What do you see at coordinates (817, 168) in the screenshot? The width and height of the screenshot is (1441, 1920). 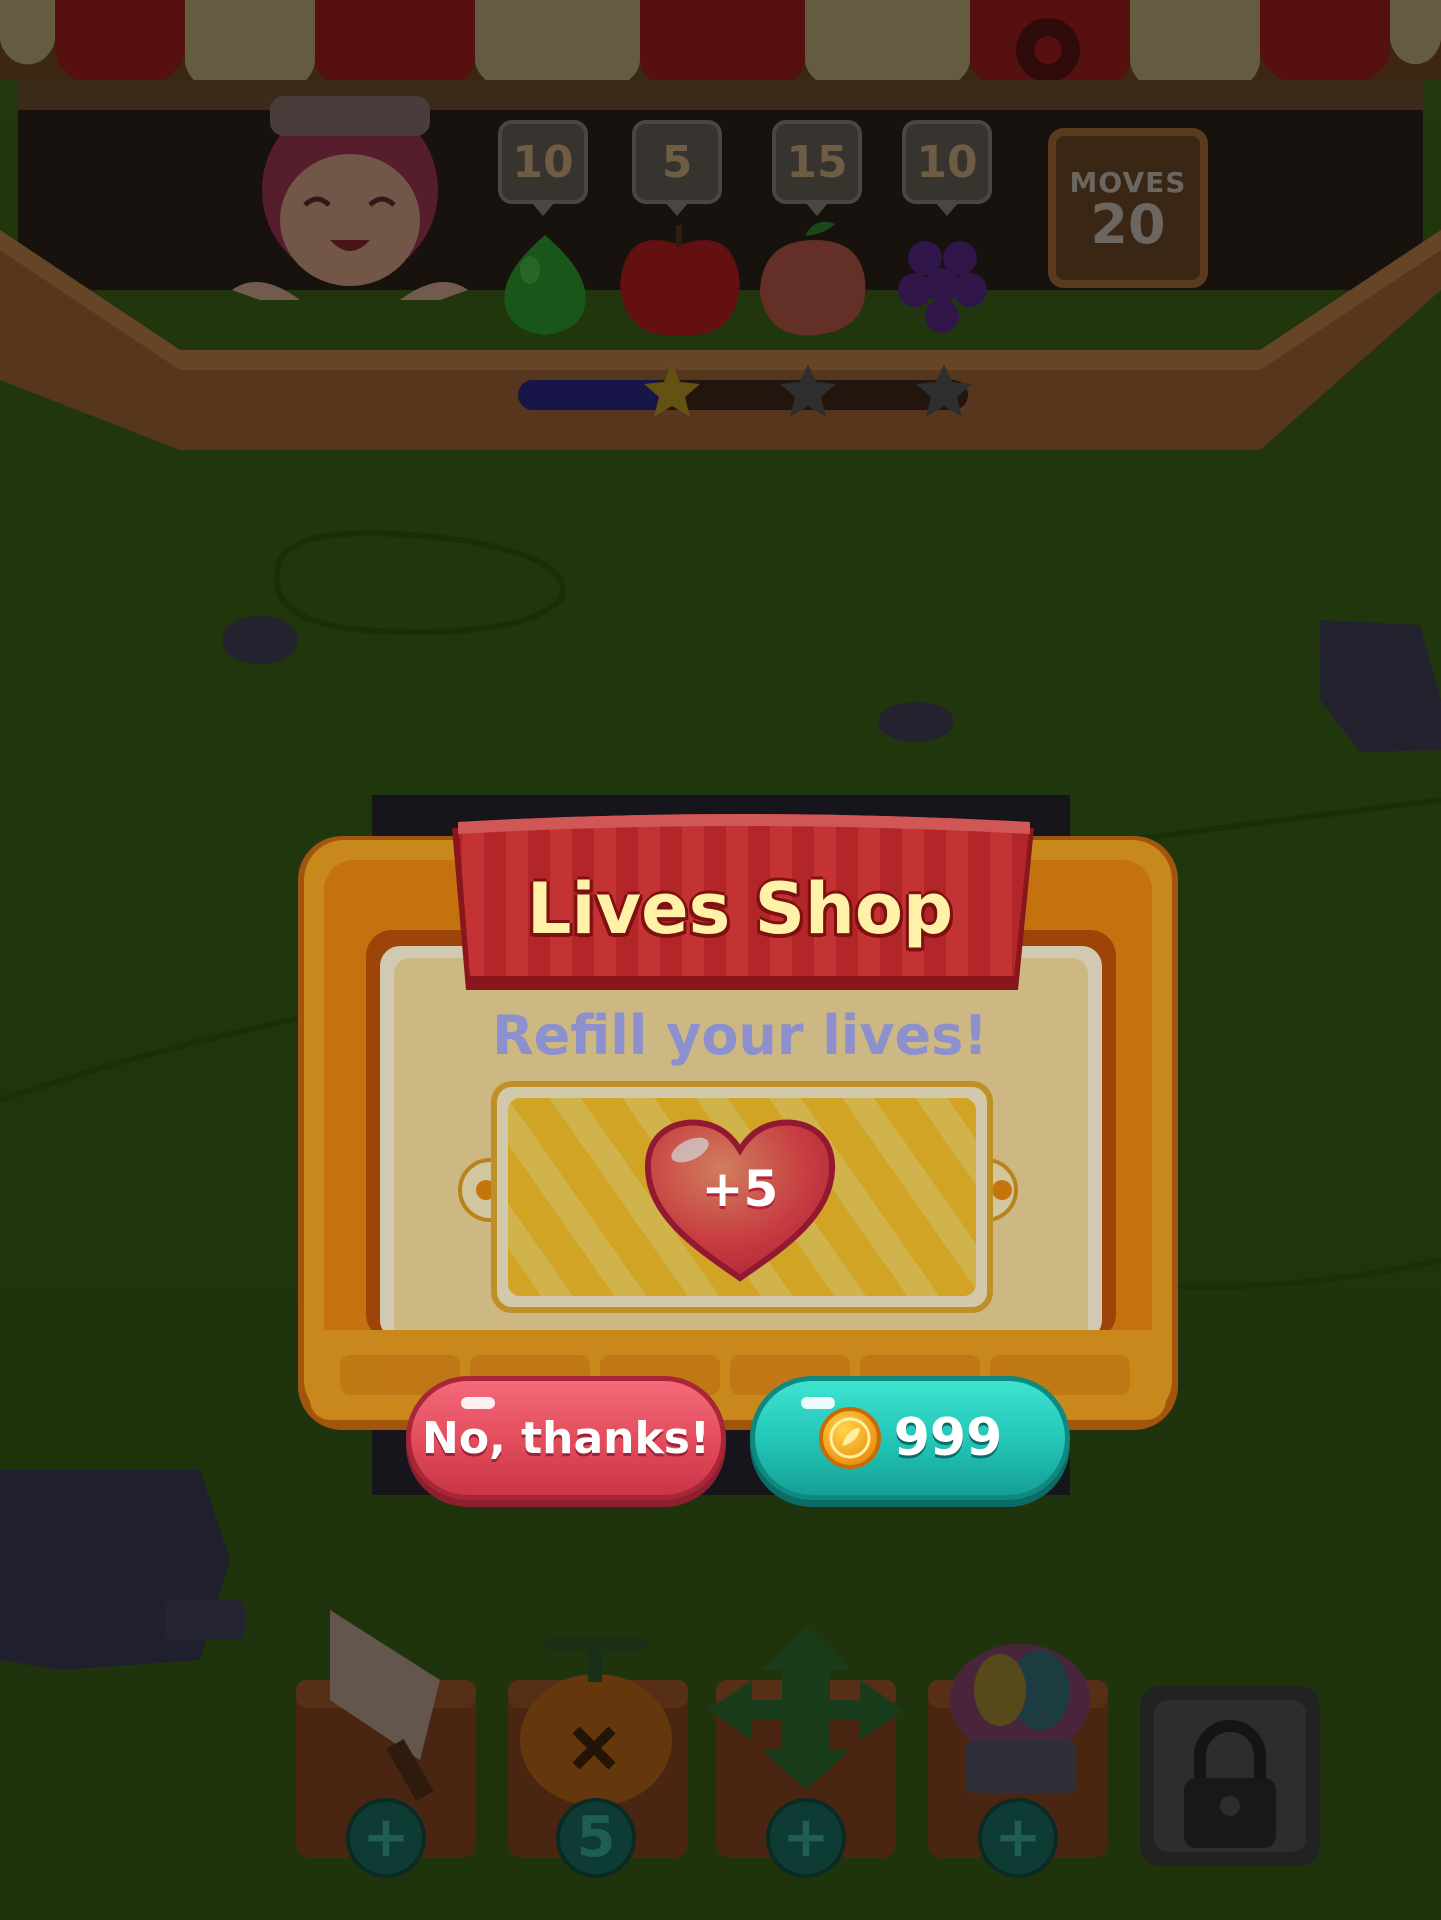 I see `goal-count-peach: 15` at bounding box center [817, 168].